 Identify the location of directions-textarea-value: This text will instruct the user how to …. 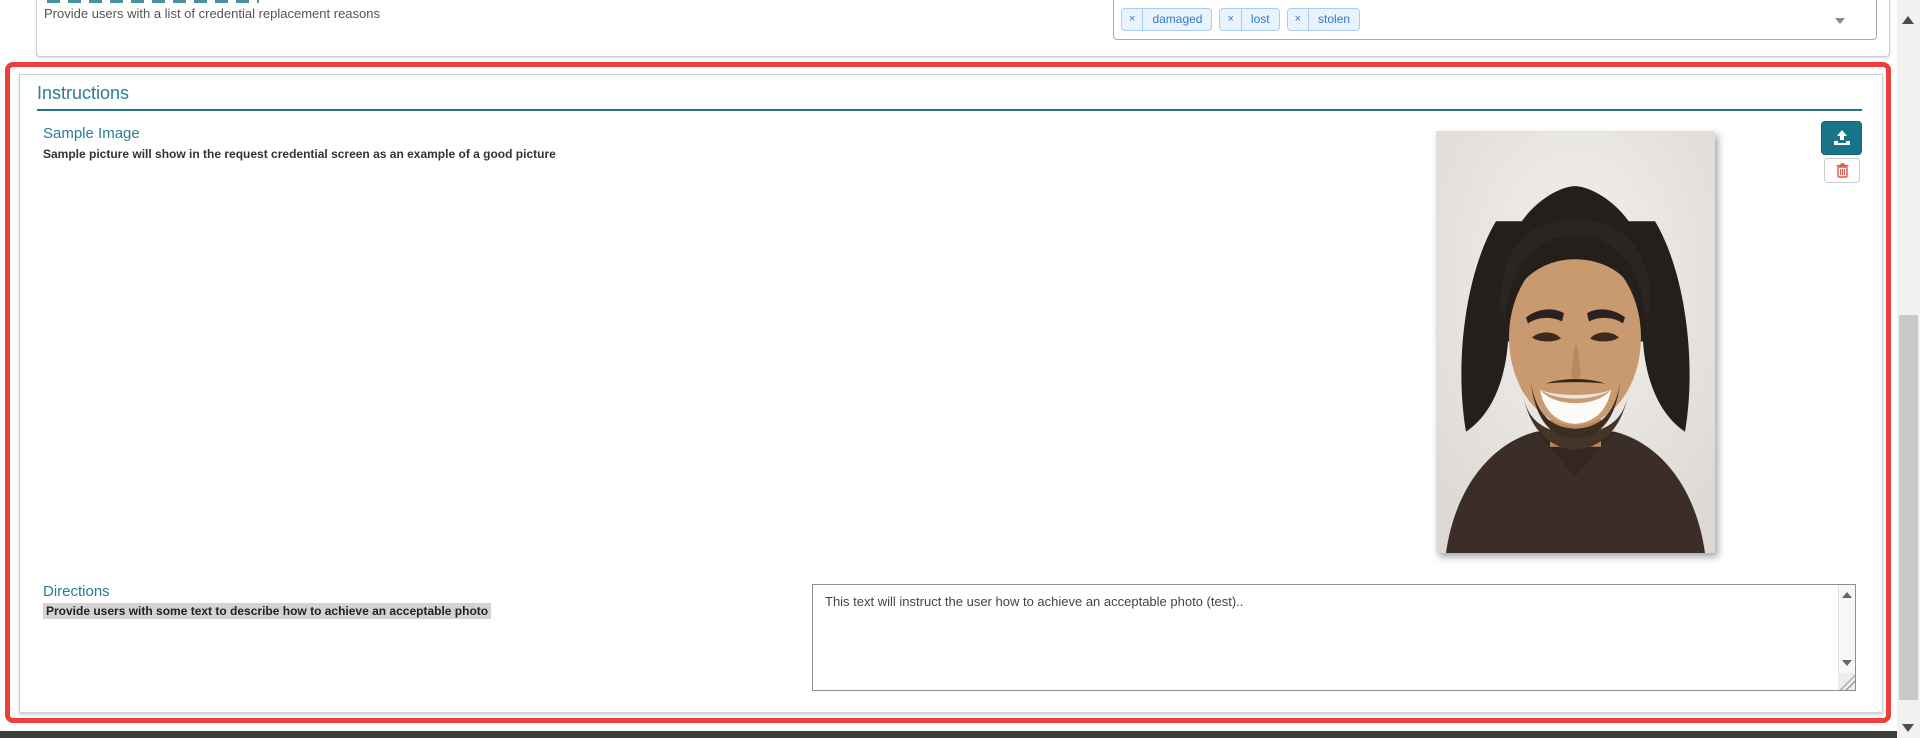
(1034, 601).